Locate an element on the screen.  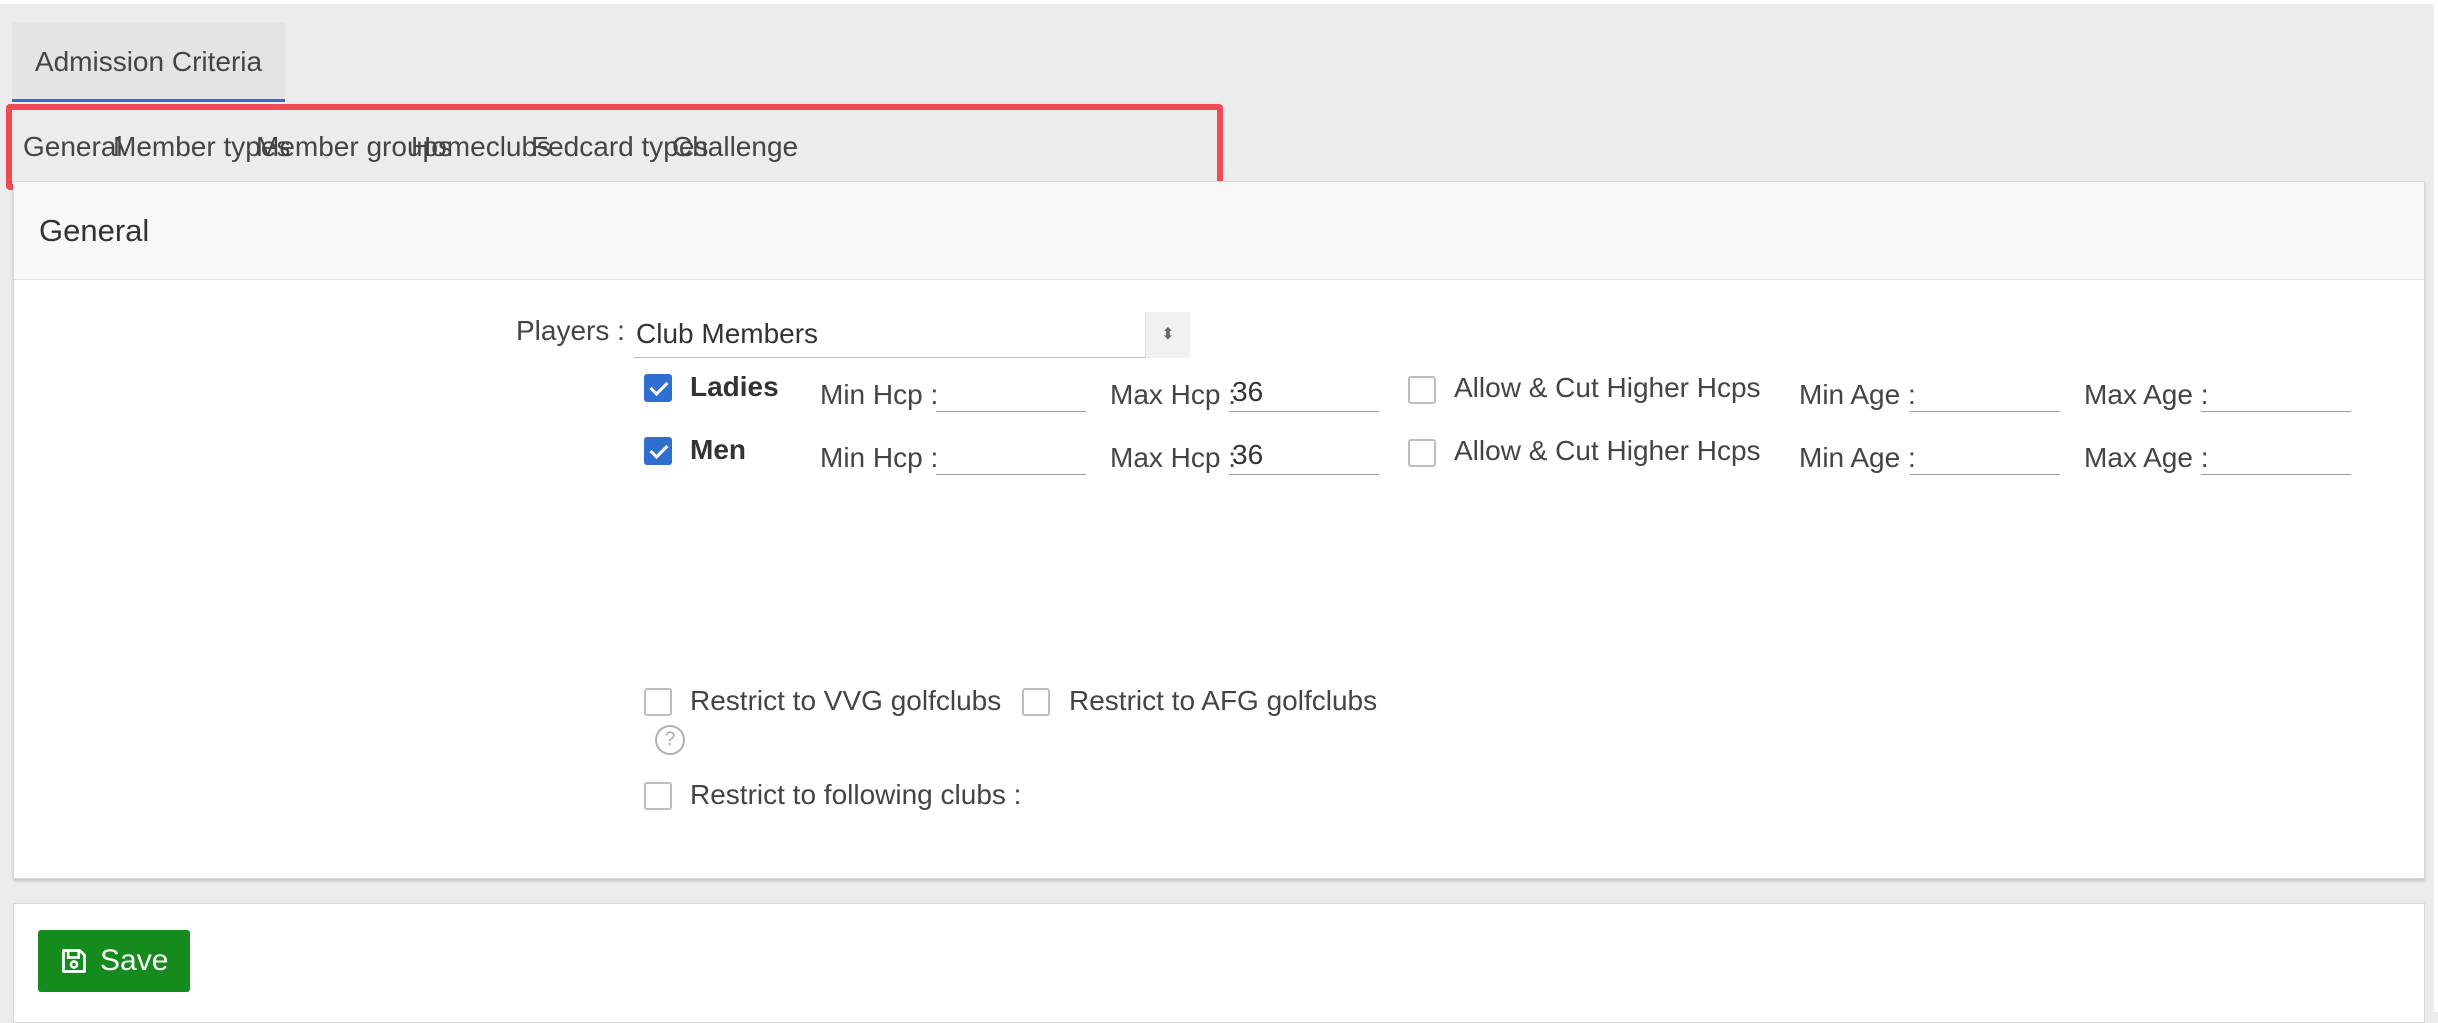
tab-member-types: Member types is located at coordinates (201, 147).